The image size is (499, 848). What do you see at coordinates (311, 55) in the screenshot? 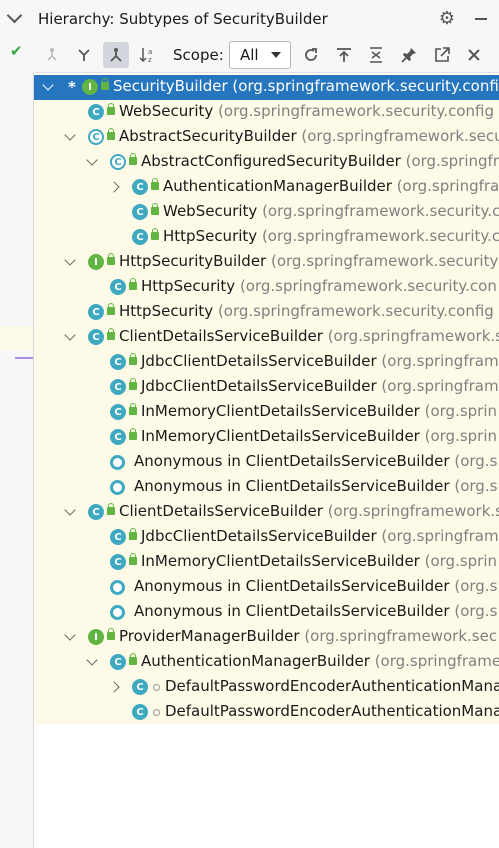
I see `refresh-icon` at bounding box center [311, 55].